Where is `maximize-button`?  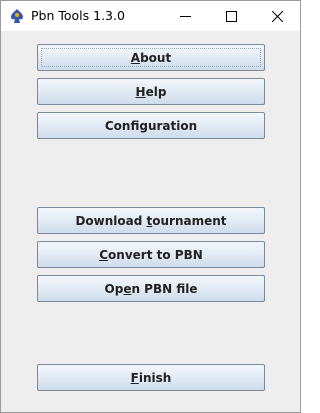 maximize-button is located at coordinates (231, 16).